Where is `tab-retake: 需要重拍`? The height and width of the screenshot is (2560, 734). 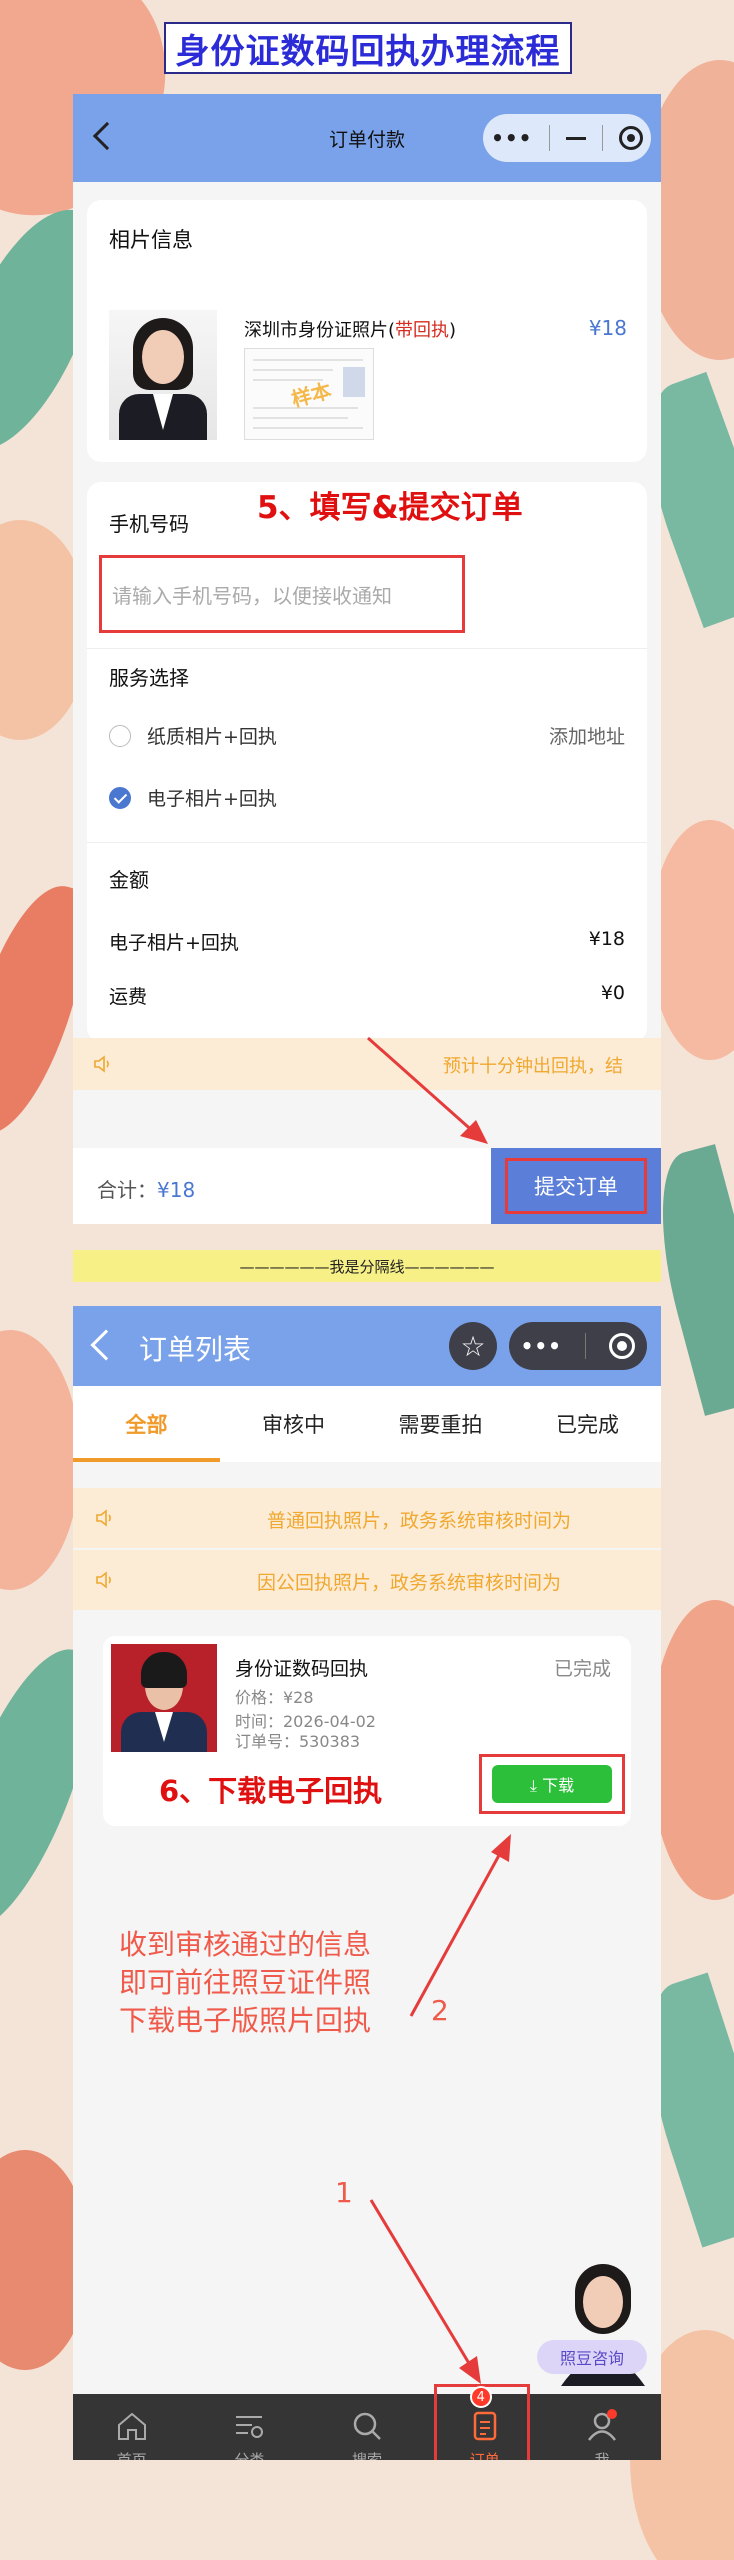 tab-retake: 需要重拍 is located at coordinates (440, 1424).